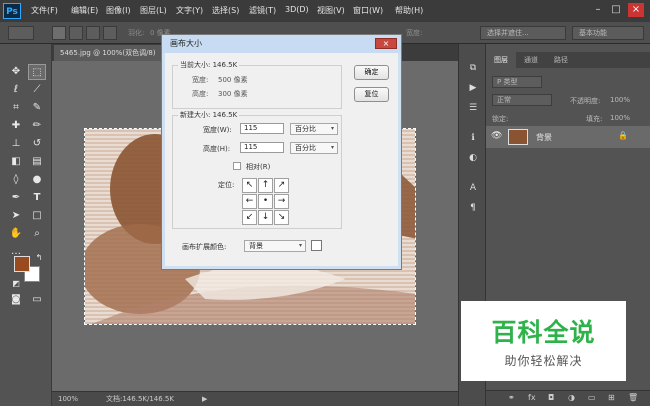 The width and height of the screenshot is (650, 406). What do you see at coordinates (616, 10) in the screenshot?
I see `restore-button: □` at bounding box center [616, 10].